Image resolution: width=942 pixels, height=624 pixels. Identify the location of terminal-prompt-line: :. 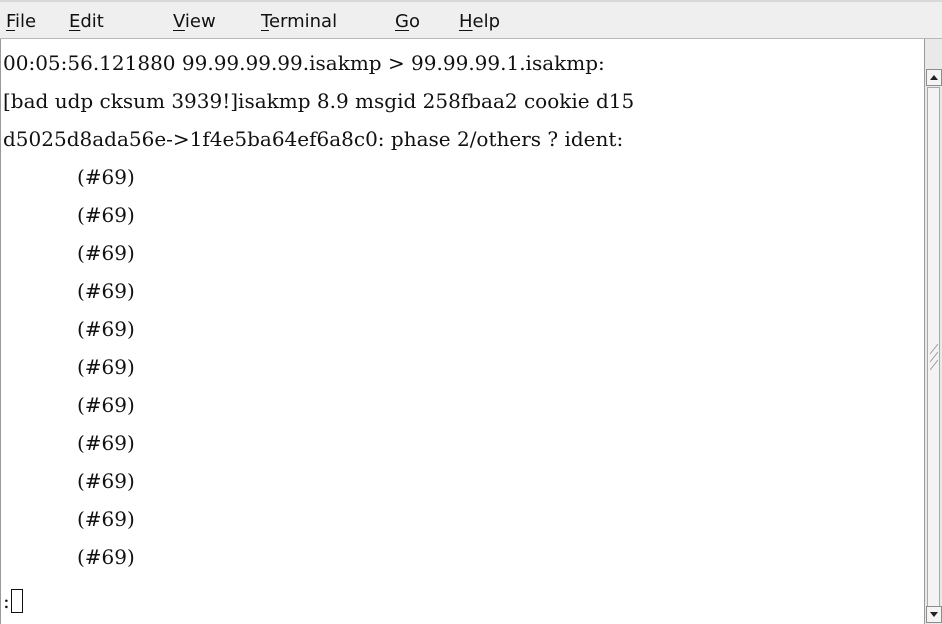
(13, 601).